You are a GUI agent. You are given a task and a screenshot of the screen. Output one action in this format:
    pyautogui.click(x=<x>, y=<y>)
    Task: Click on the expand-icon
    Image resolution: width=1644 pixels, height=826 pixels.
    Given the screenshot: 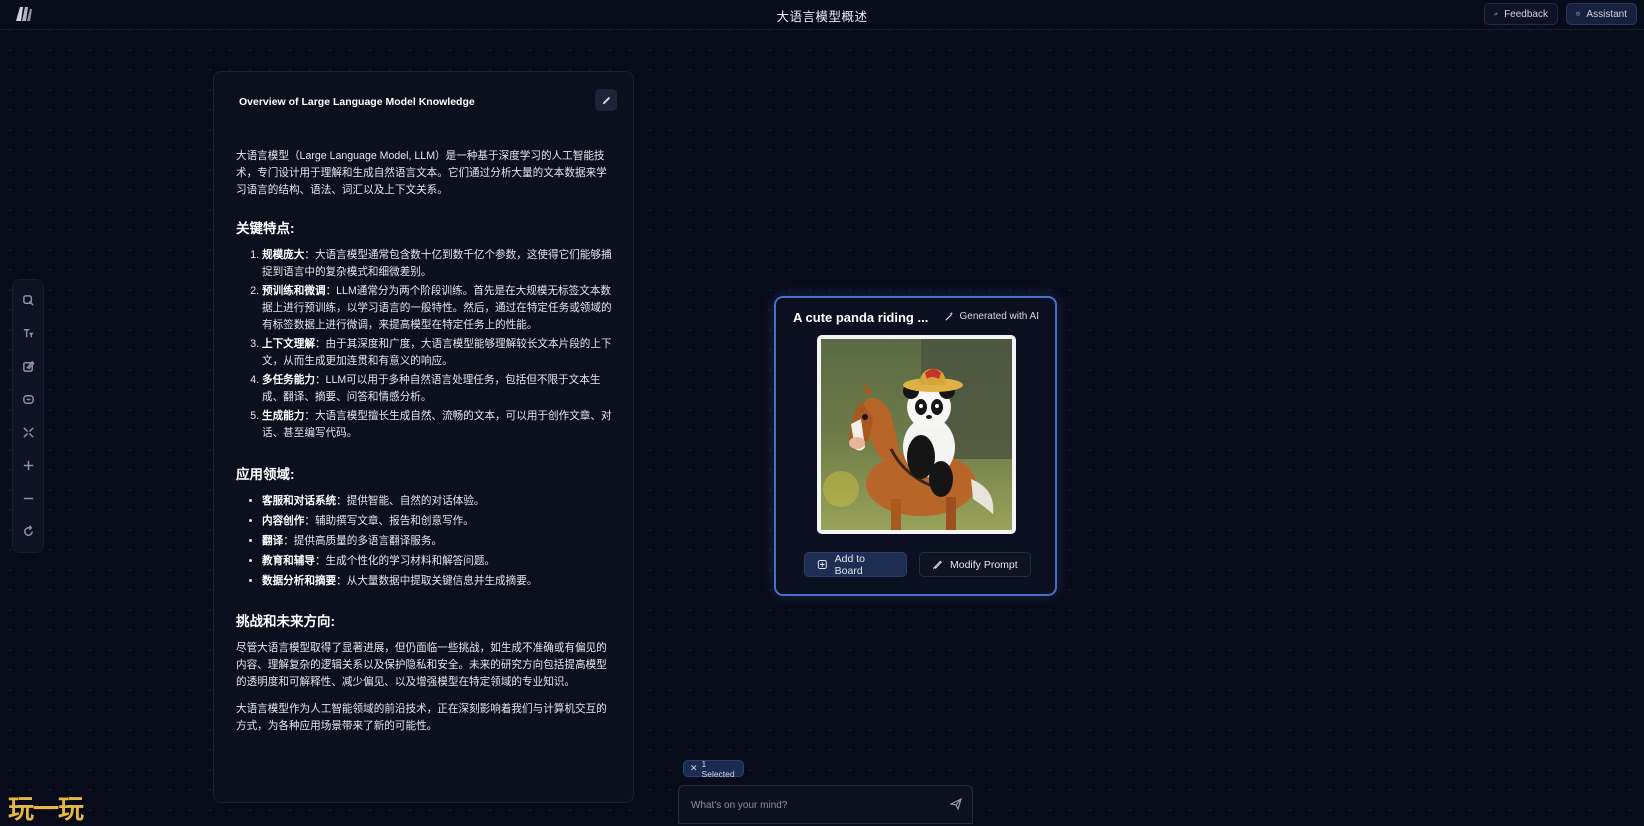 What is the action you would take?
    pyautogui.click(x=28, y=432)
    